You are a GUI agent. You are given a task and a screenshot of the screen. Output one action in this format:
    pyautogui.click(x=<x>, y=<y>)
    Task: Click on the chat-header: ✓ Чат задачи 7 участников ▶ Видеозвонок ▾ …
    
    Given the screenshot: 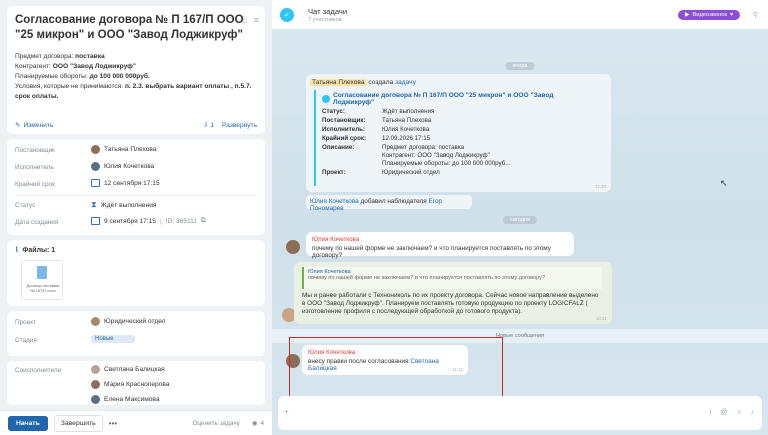 What is the action you would take?
    pyautogui.click(x=520, y=14)
    